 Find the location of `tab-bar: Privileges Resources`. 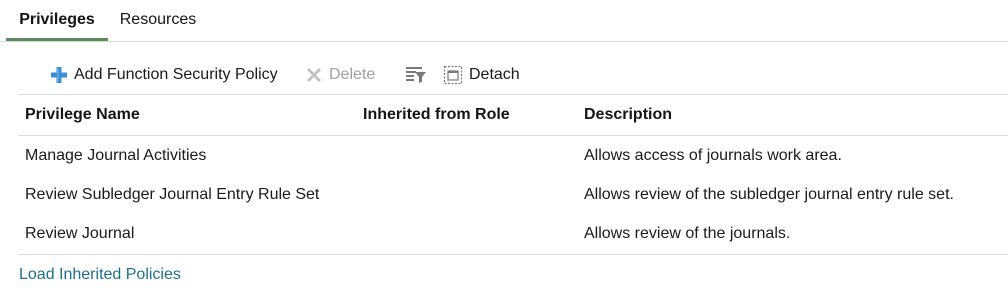

tab-bar: Privileges Resources is located at coordinates (504, 21).